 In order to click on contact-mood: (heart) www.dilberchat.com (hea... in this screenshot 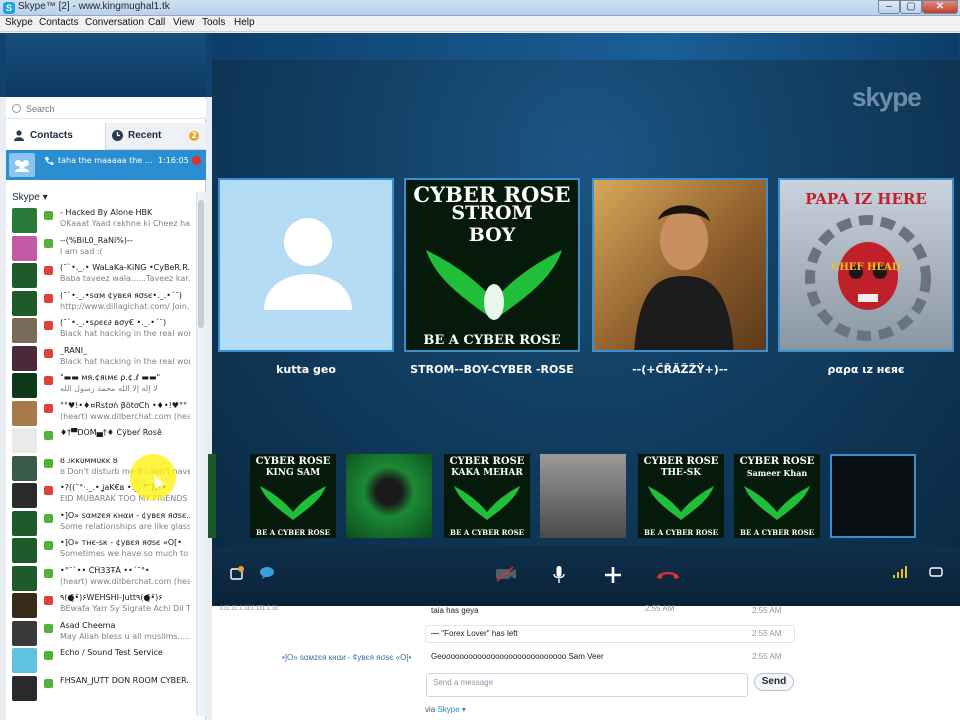, I will do `click(125, 416)`.